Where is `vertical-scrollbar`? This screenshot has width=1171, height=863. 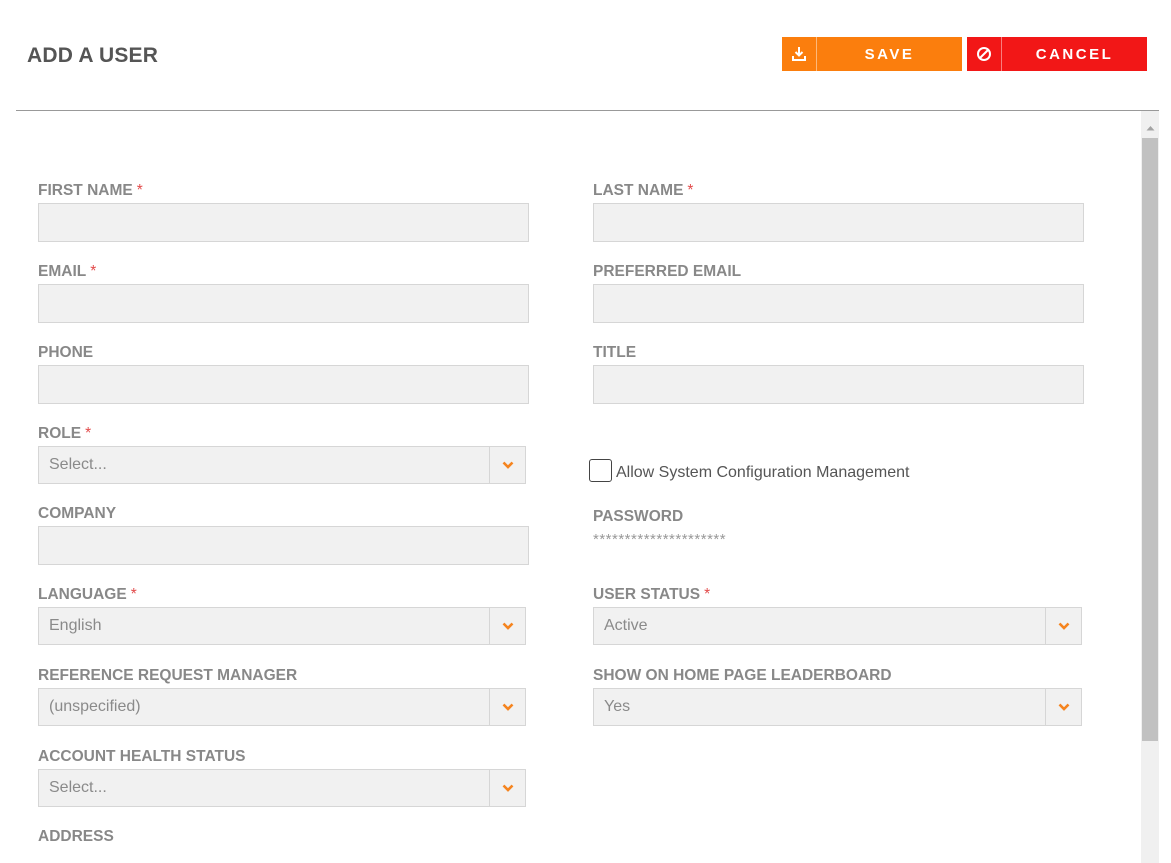 vertical-scrollbar is located at coordinates (1150, 487).